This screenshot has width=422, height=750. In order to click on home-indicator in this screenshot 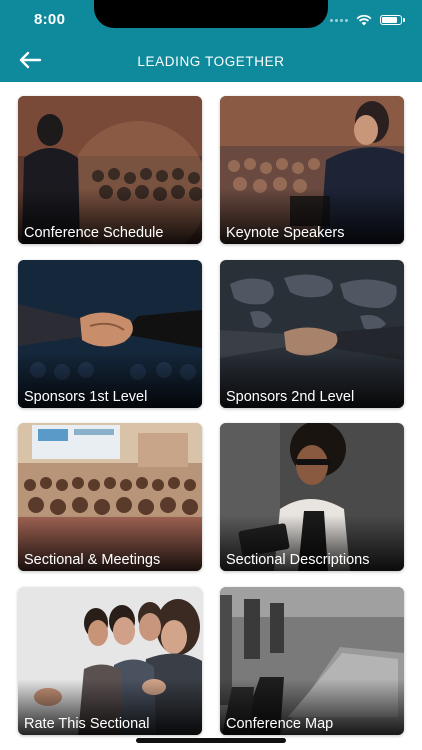, I will do `click(211, 740)`.